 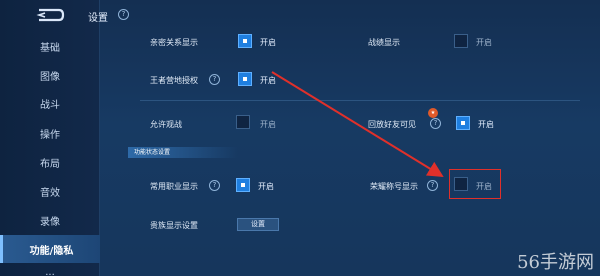 What do you see at coordinates (555, 262) in the screenshot?
I see `watermark: 56手游网` at bounding box center [555, 262].